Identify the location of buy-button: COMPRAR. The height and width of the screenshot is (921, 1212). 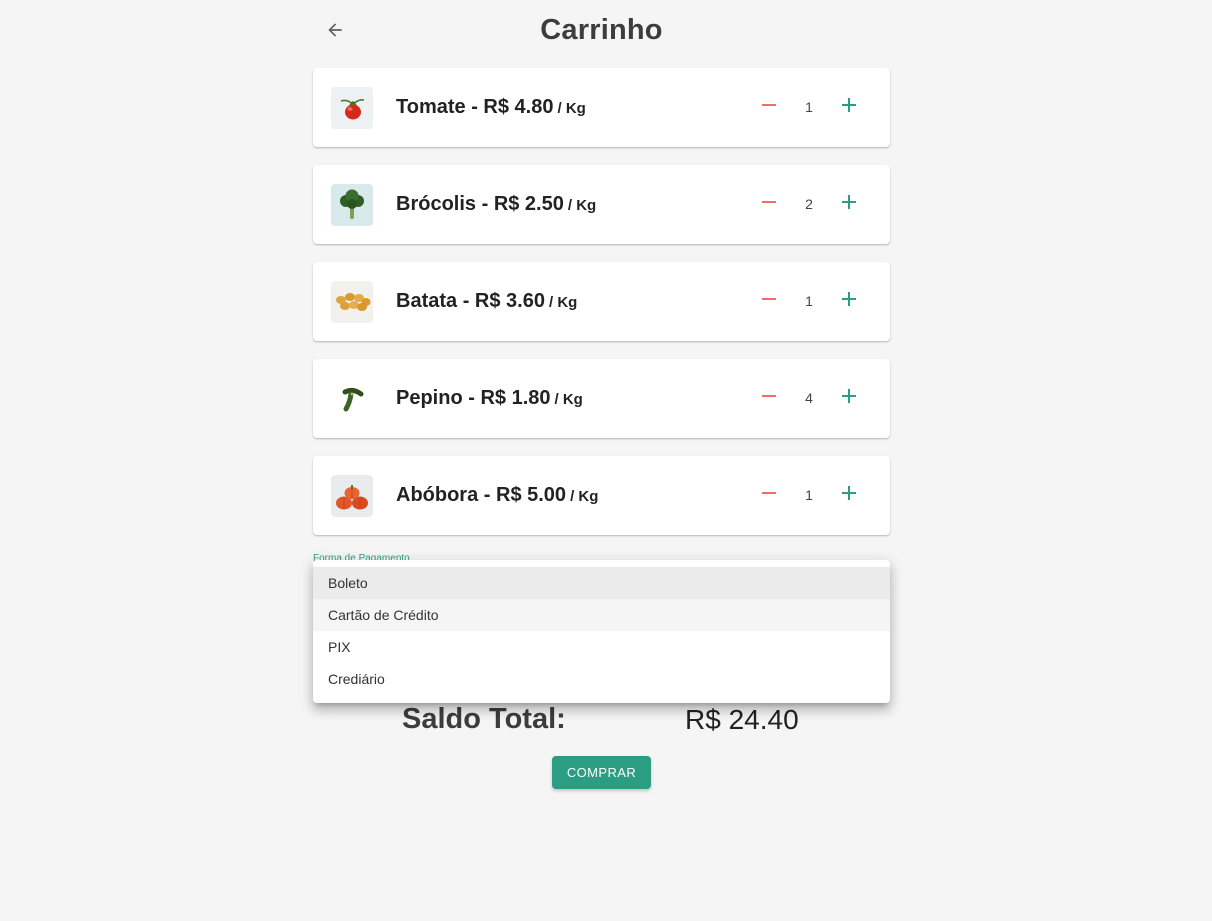
(601, 772).